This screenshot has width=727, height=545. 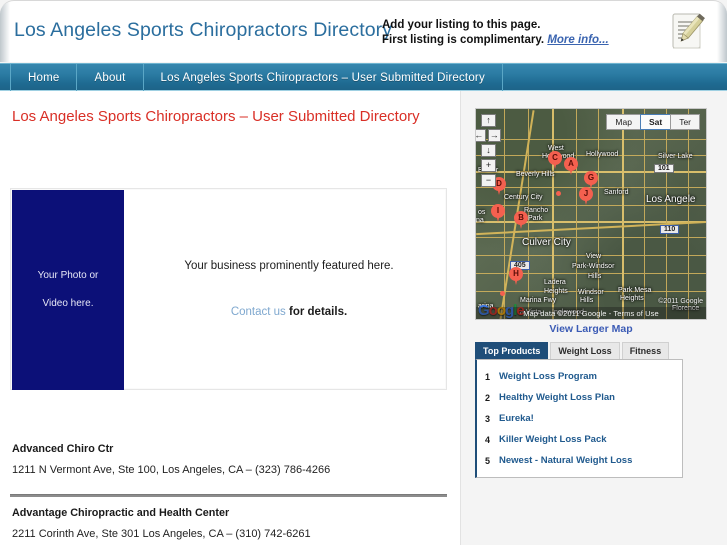 I want to click on document-pencil-icon, so click(x=688, y=31).